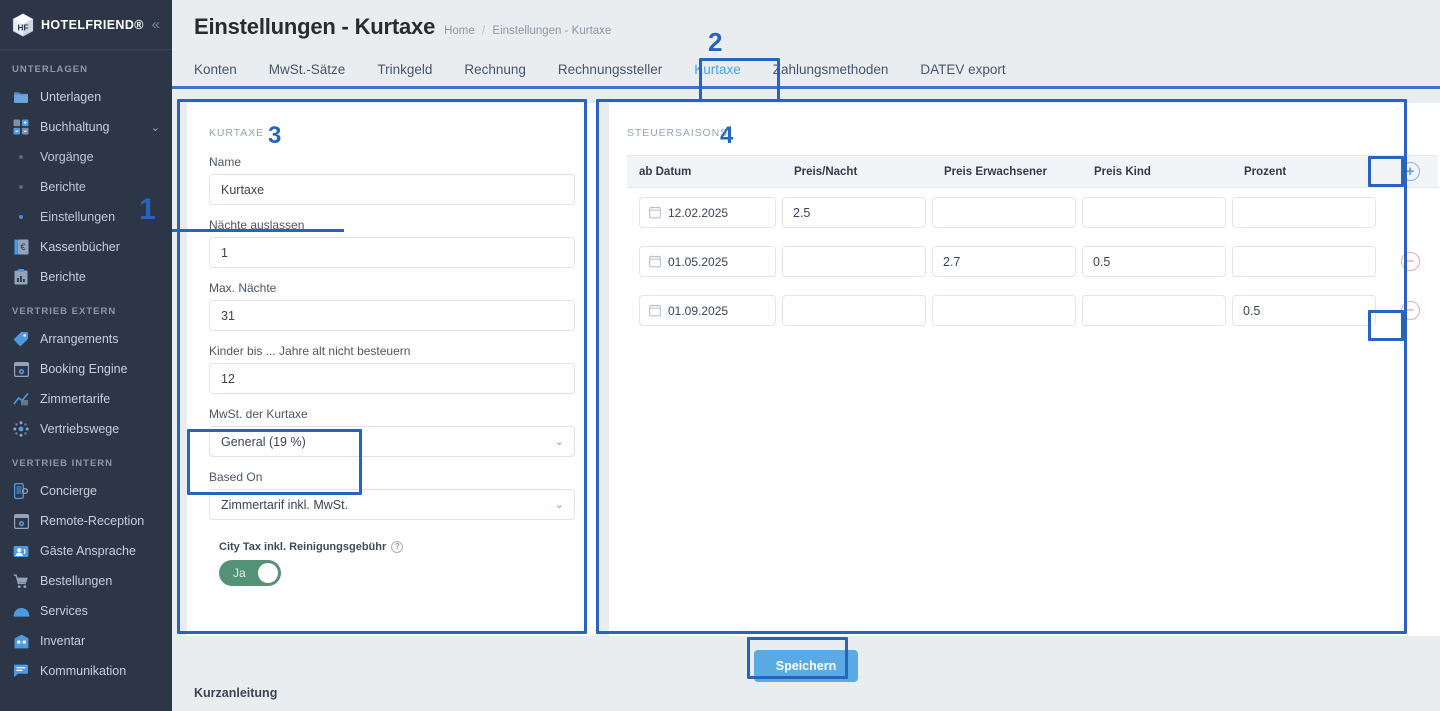 Image resolution: width=1440 pixels, height=711 pixels. I want to click on cell-date: 01.09.2025, so click(704, 310).